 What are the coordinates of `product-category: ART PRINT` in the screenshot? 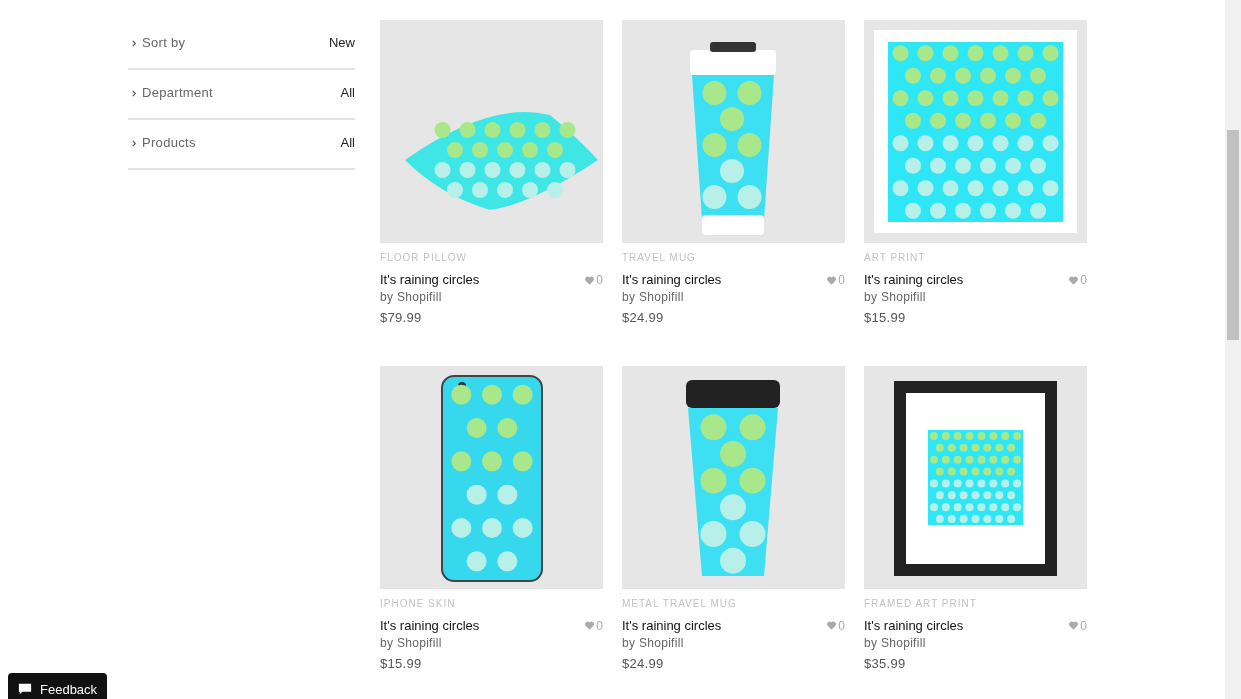 It's located at (895, 258).